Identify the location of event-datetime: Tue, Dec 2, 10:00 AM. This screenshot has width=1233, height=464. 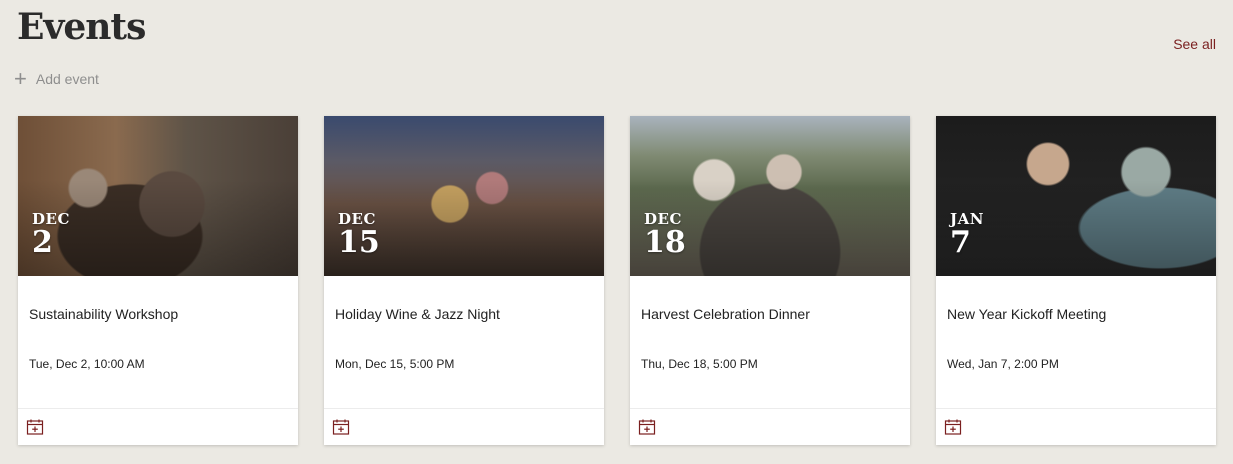
(87, 364).